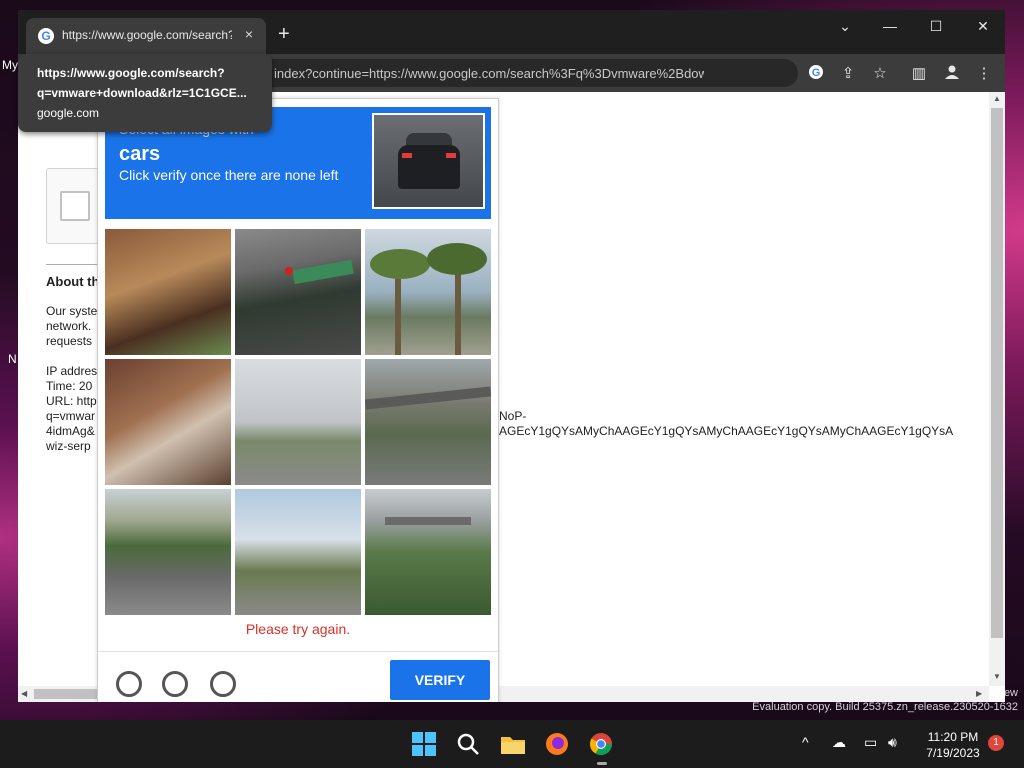 The height and width of the screenshot is (768, 1024). What do you see at coordinates (513, 416) in the screenshot?
I see `url-fragment-line: NoP-` at bounding box center [513, 416].